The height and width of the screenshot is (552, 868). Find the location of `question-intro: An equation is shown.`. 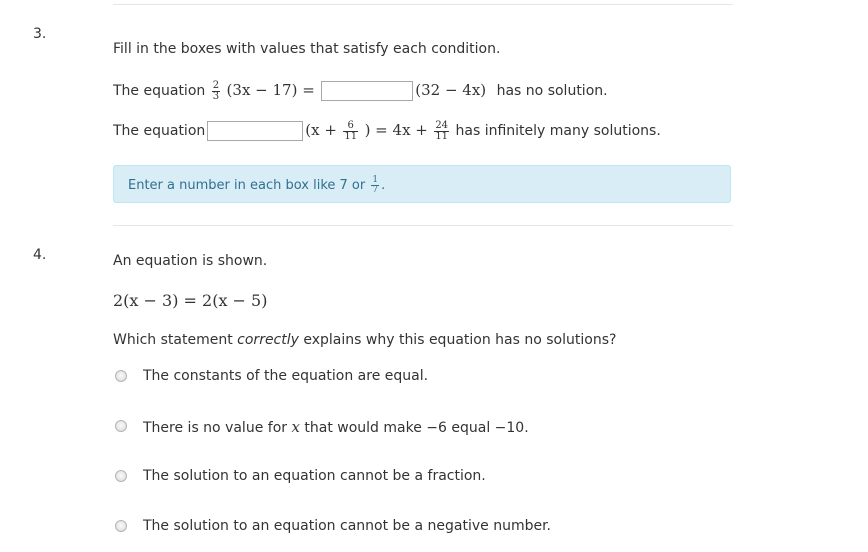

question-intro: An equation is shown. is located at coordinates (190, 261).